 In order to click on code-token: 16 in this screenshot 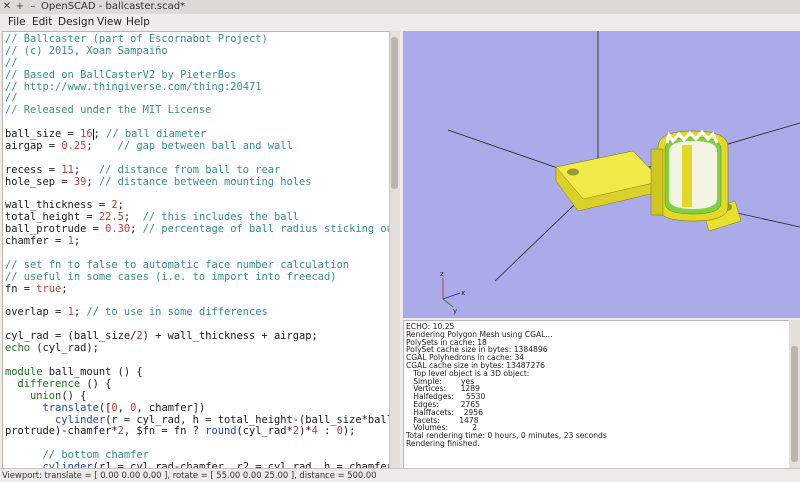, I will do `click(86, 134)`.